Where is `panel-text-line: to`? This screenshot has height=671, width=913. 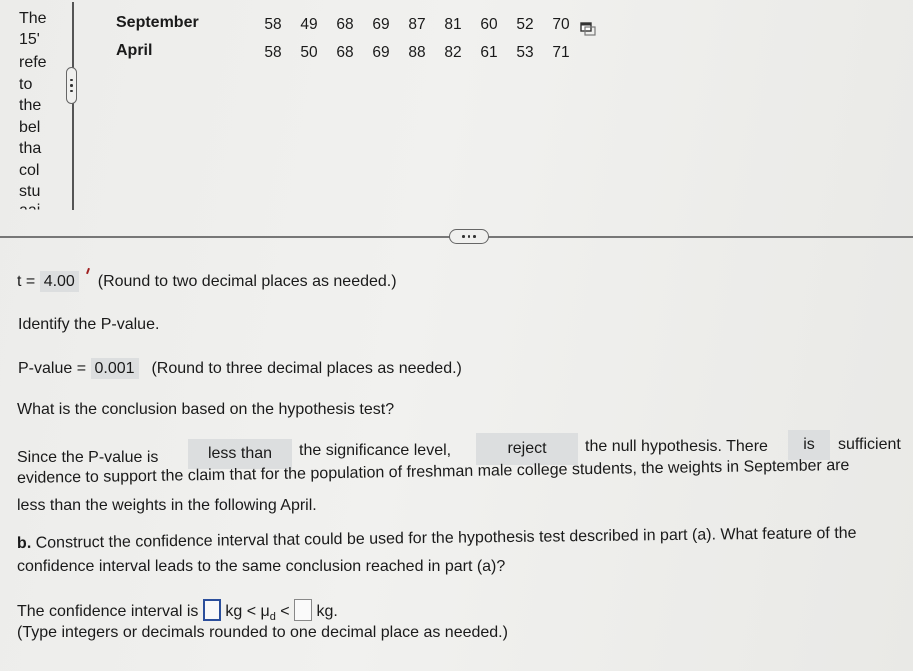 panel-text-line: to is located at coordinates (26, 84).